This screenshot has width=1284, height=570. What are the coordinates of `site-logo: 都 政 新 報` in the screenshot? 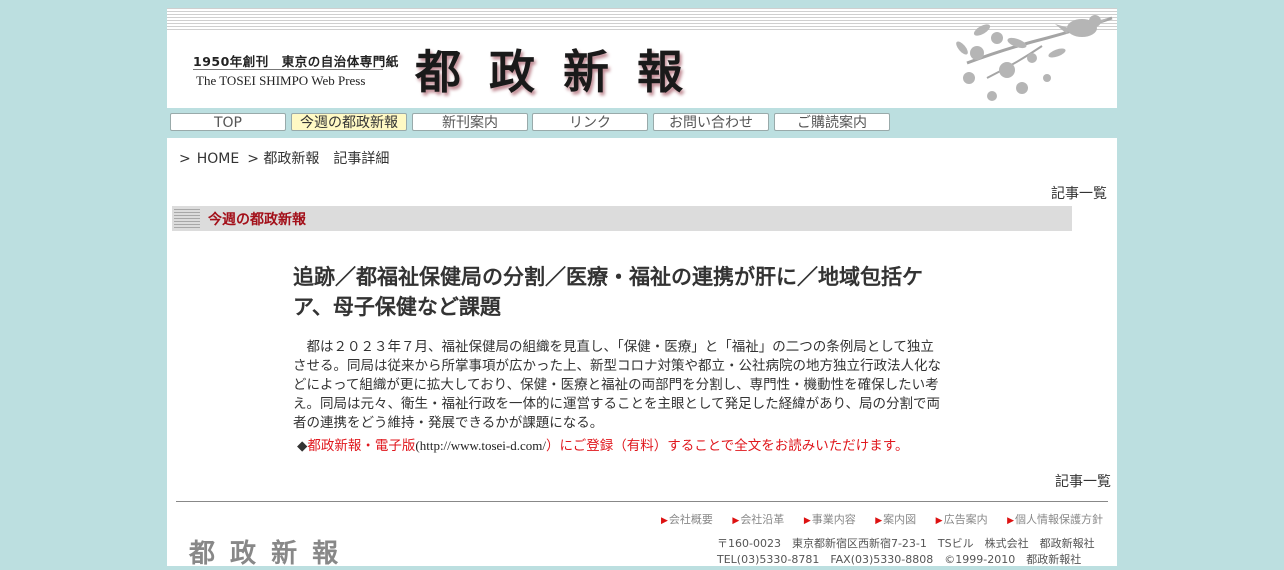 It's located at (552, 69).